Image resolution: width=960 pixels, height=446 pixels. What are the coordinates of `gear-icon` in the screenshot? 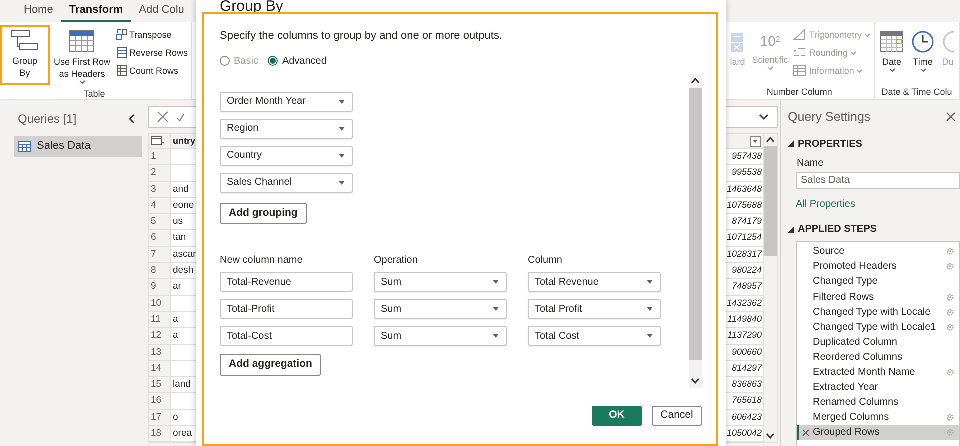 It's located at (950, 373).